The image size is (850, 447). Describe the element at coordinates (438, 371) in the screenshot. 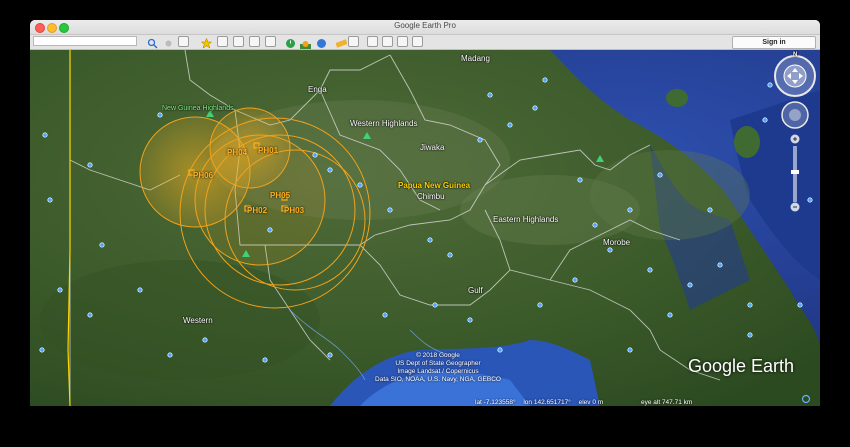

I see `attribution-line: Image Landsat / Copernicus` at that location.